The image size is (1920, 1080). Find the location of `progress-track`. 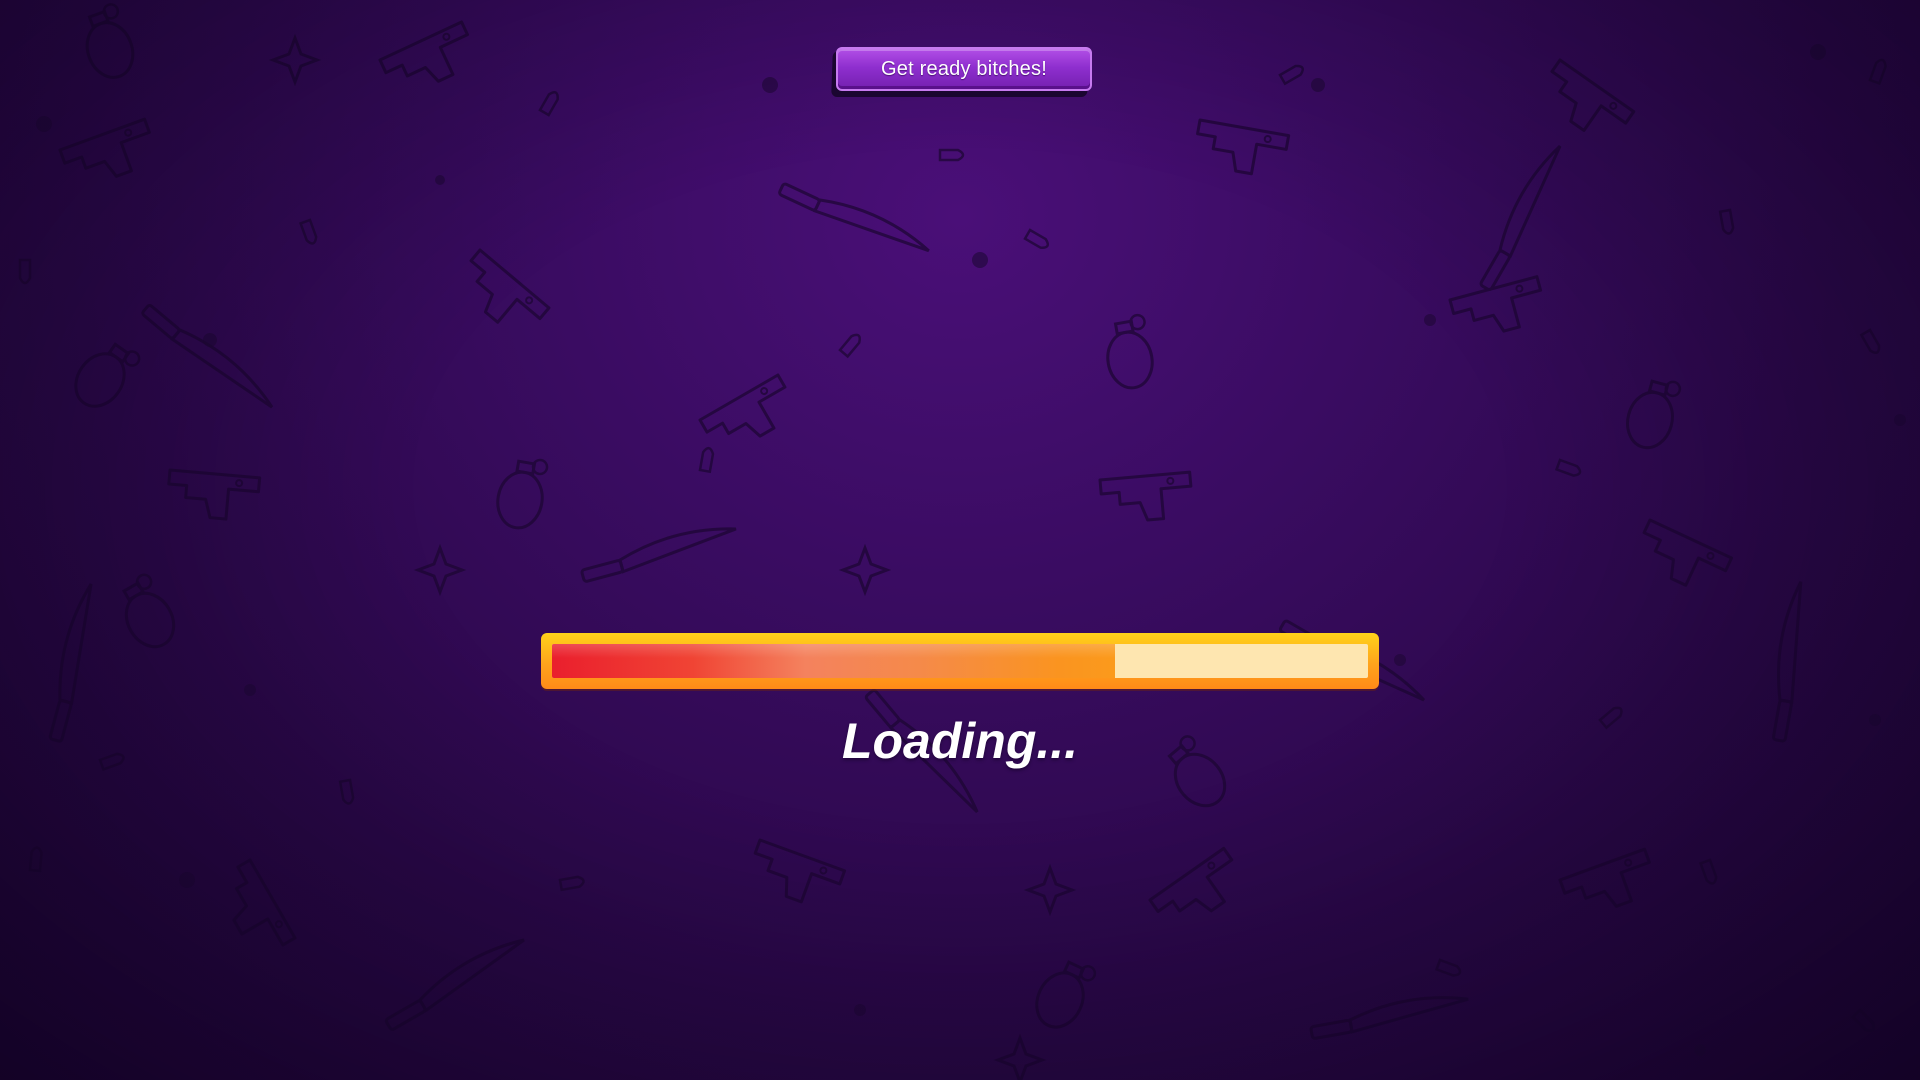

progress-track is located at coordinates (960, 661).